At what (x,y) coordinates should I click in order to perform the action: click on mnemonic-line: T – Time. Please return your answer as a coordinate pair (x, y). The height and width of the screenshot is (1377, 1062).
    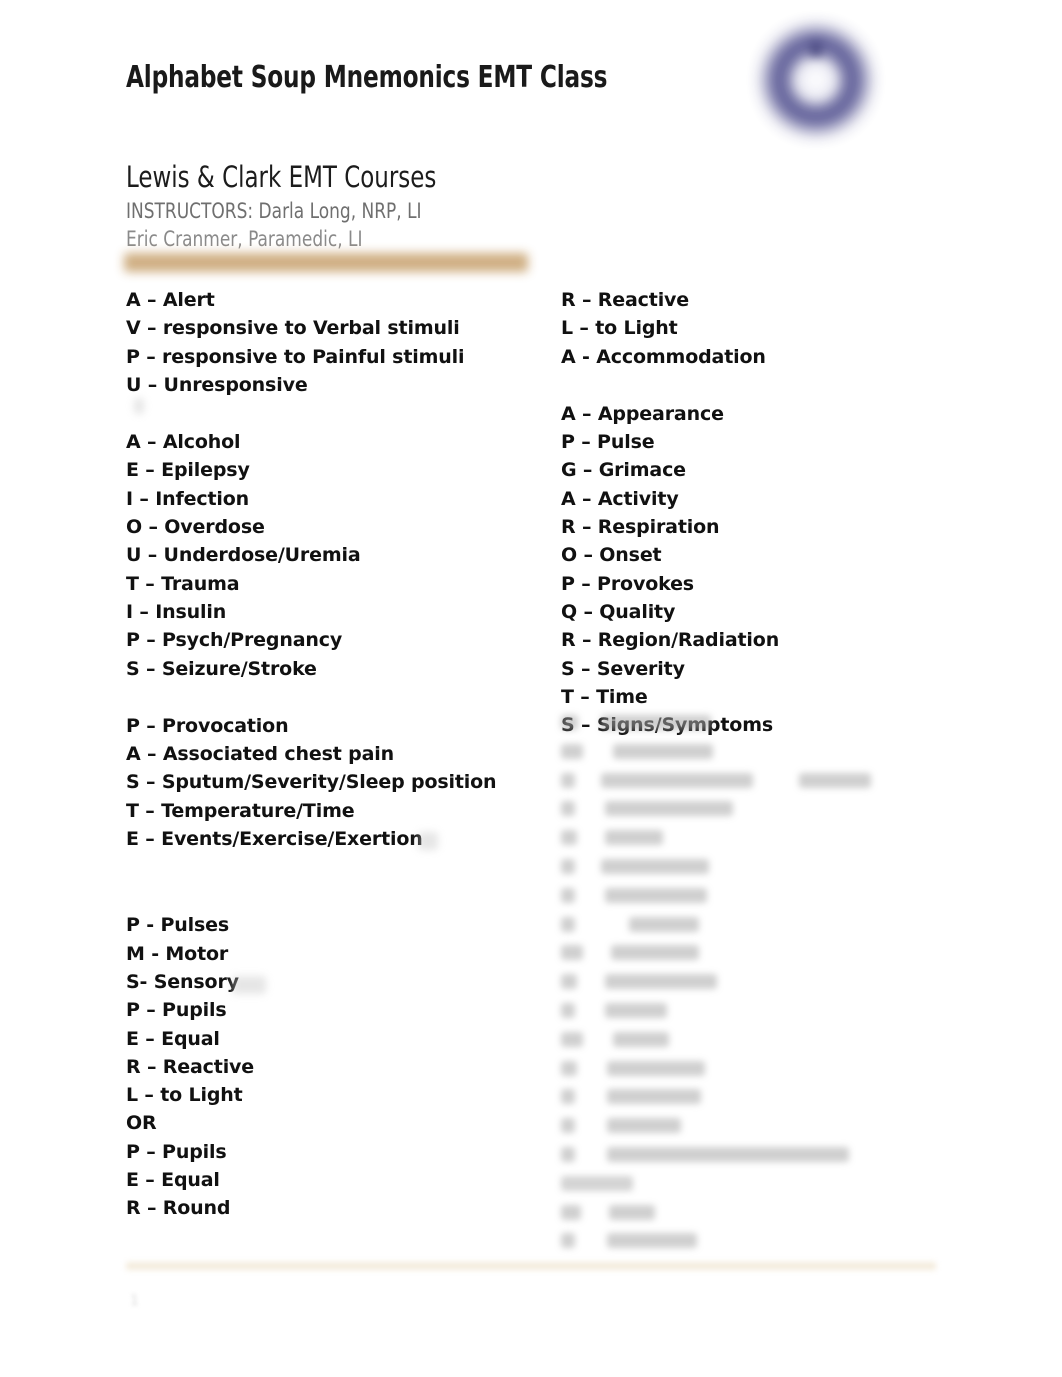
    Looking at the image, I should click on (604, 696).